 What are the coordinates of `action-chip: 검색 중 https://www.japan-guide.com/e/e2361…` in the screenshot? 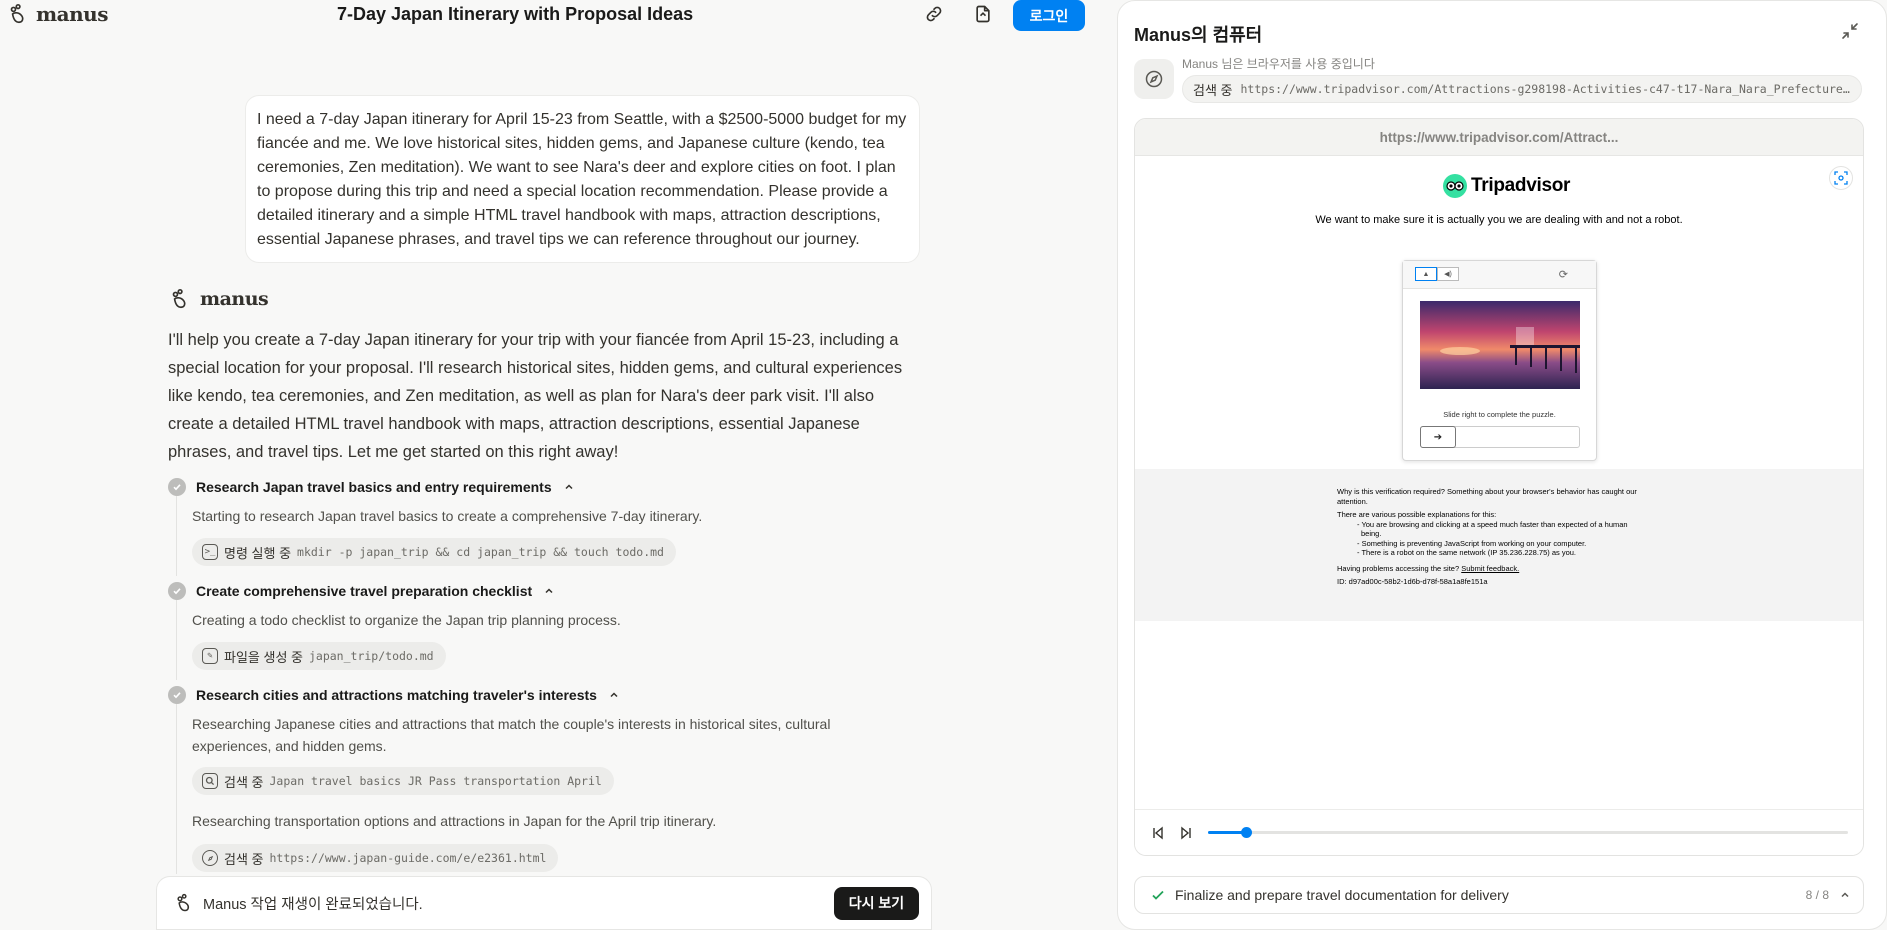 It's located at (375, 858).